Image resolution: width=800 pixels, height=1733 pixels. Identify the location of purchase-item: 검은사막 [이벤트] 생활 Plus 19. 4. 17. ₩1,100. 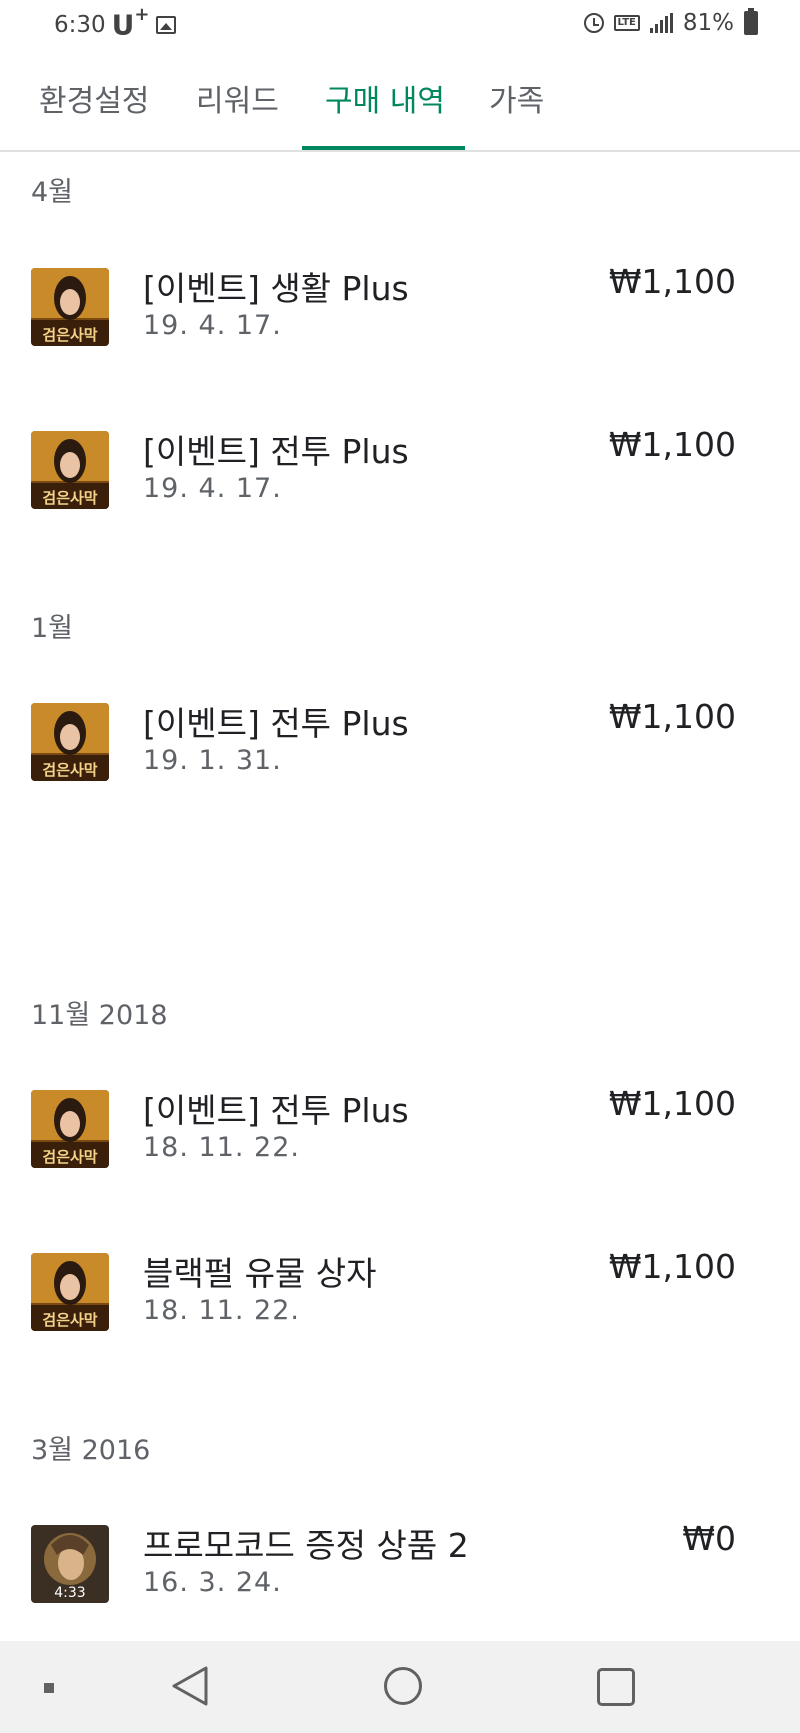
(400, 305).